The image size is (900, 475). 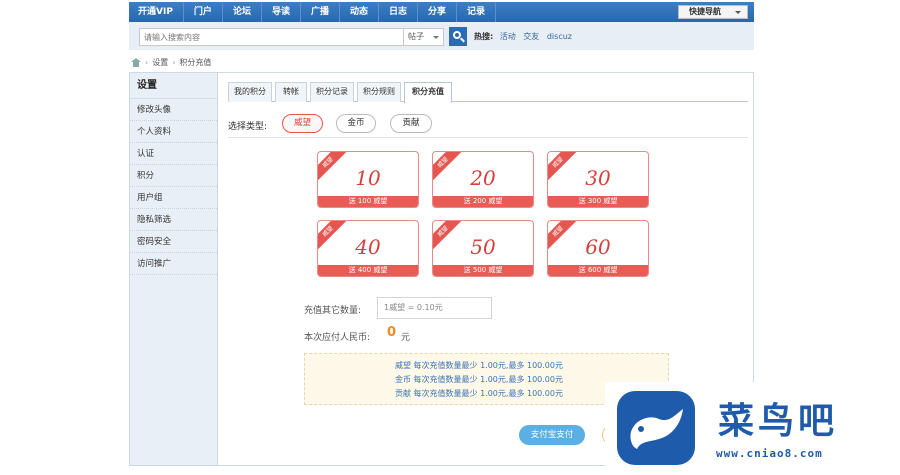 I want to click on recharge-card: 威望 10 送 100 威望, so click(x=368, y=179).